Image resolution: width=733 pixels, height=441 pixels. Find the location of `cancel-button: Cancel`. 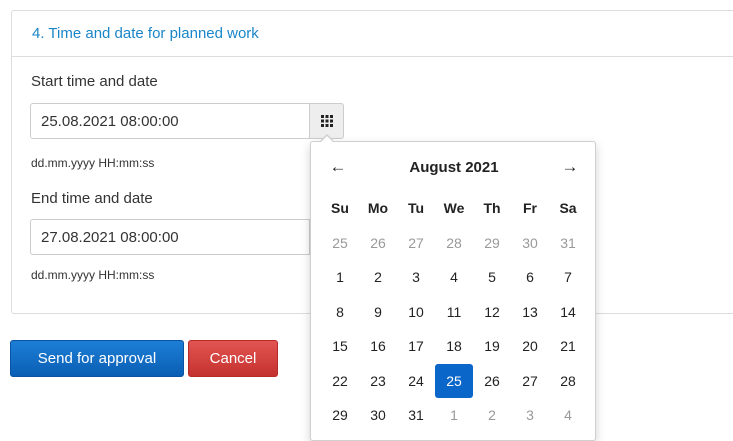

cancel-button: Cancel is located at coordinates (233, 358).